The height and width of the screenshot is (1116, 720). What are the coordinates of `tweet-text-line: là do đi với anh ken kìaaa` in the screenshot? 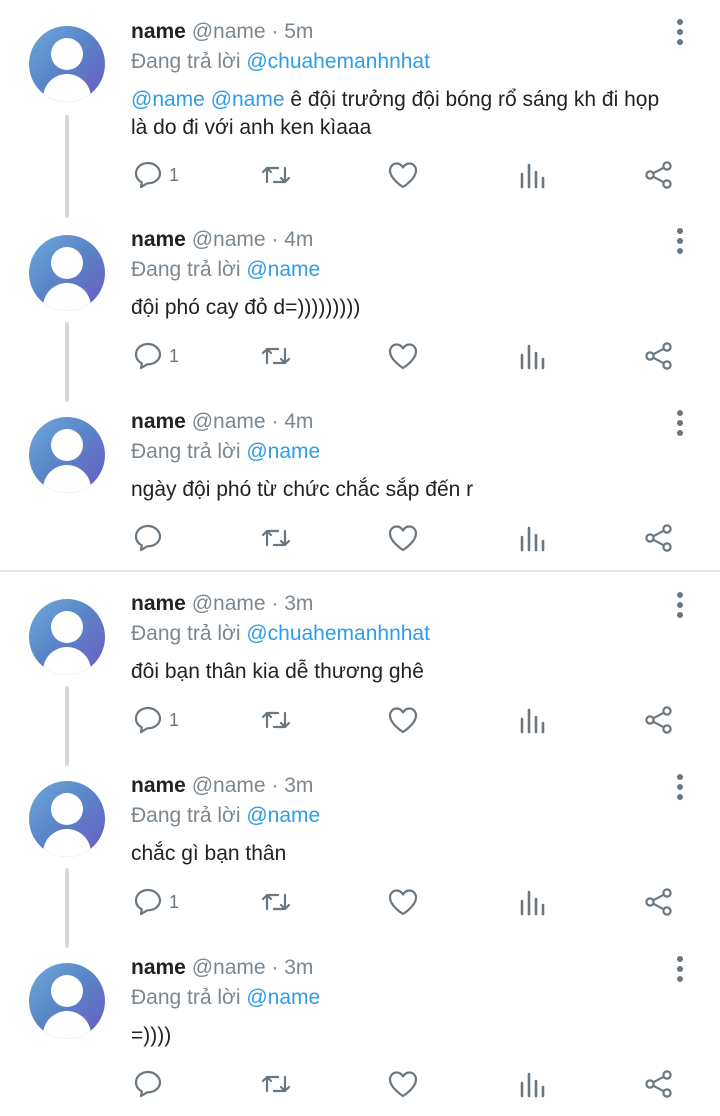 It's located at (251, 127).